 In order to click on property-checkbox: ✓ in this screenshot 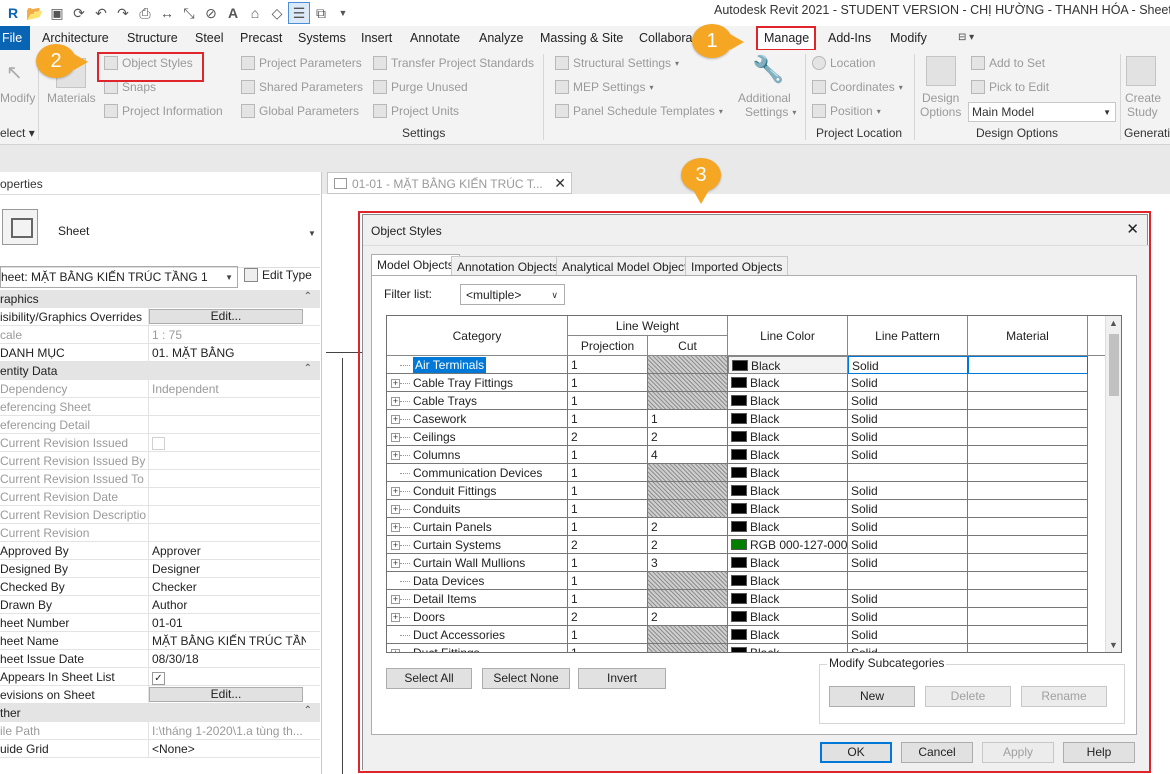, I will do `click(158, 678)`.